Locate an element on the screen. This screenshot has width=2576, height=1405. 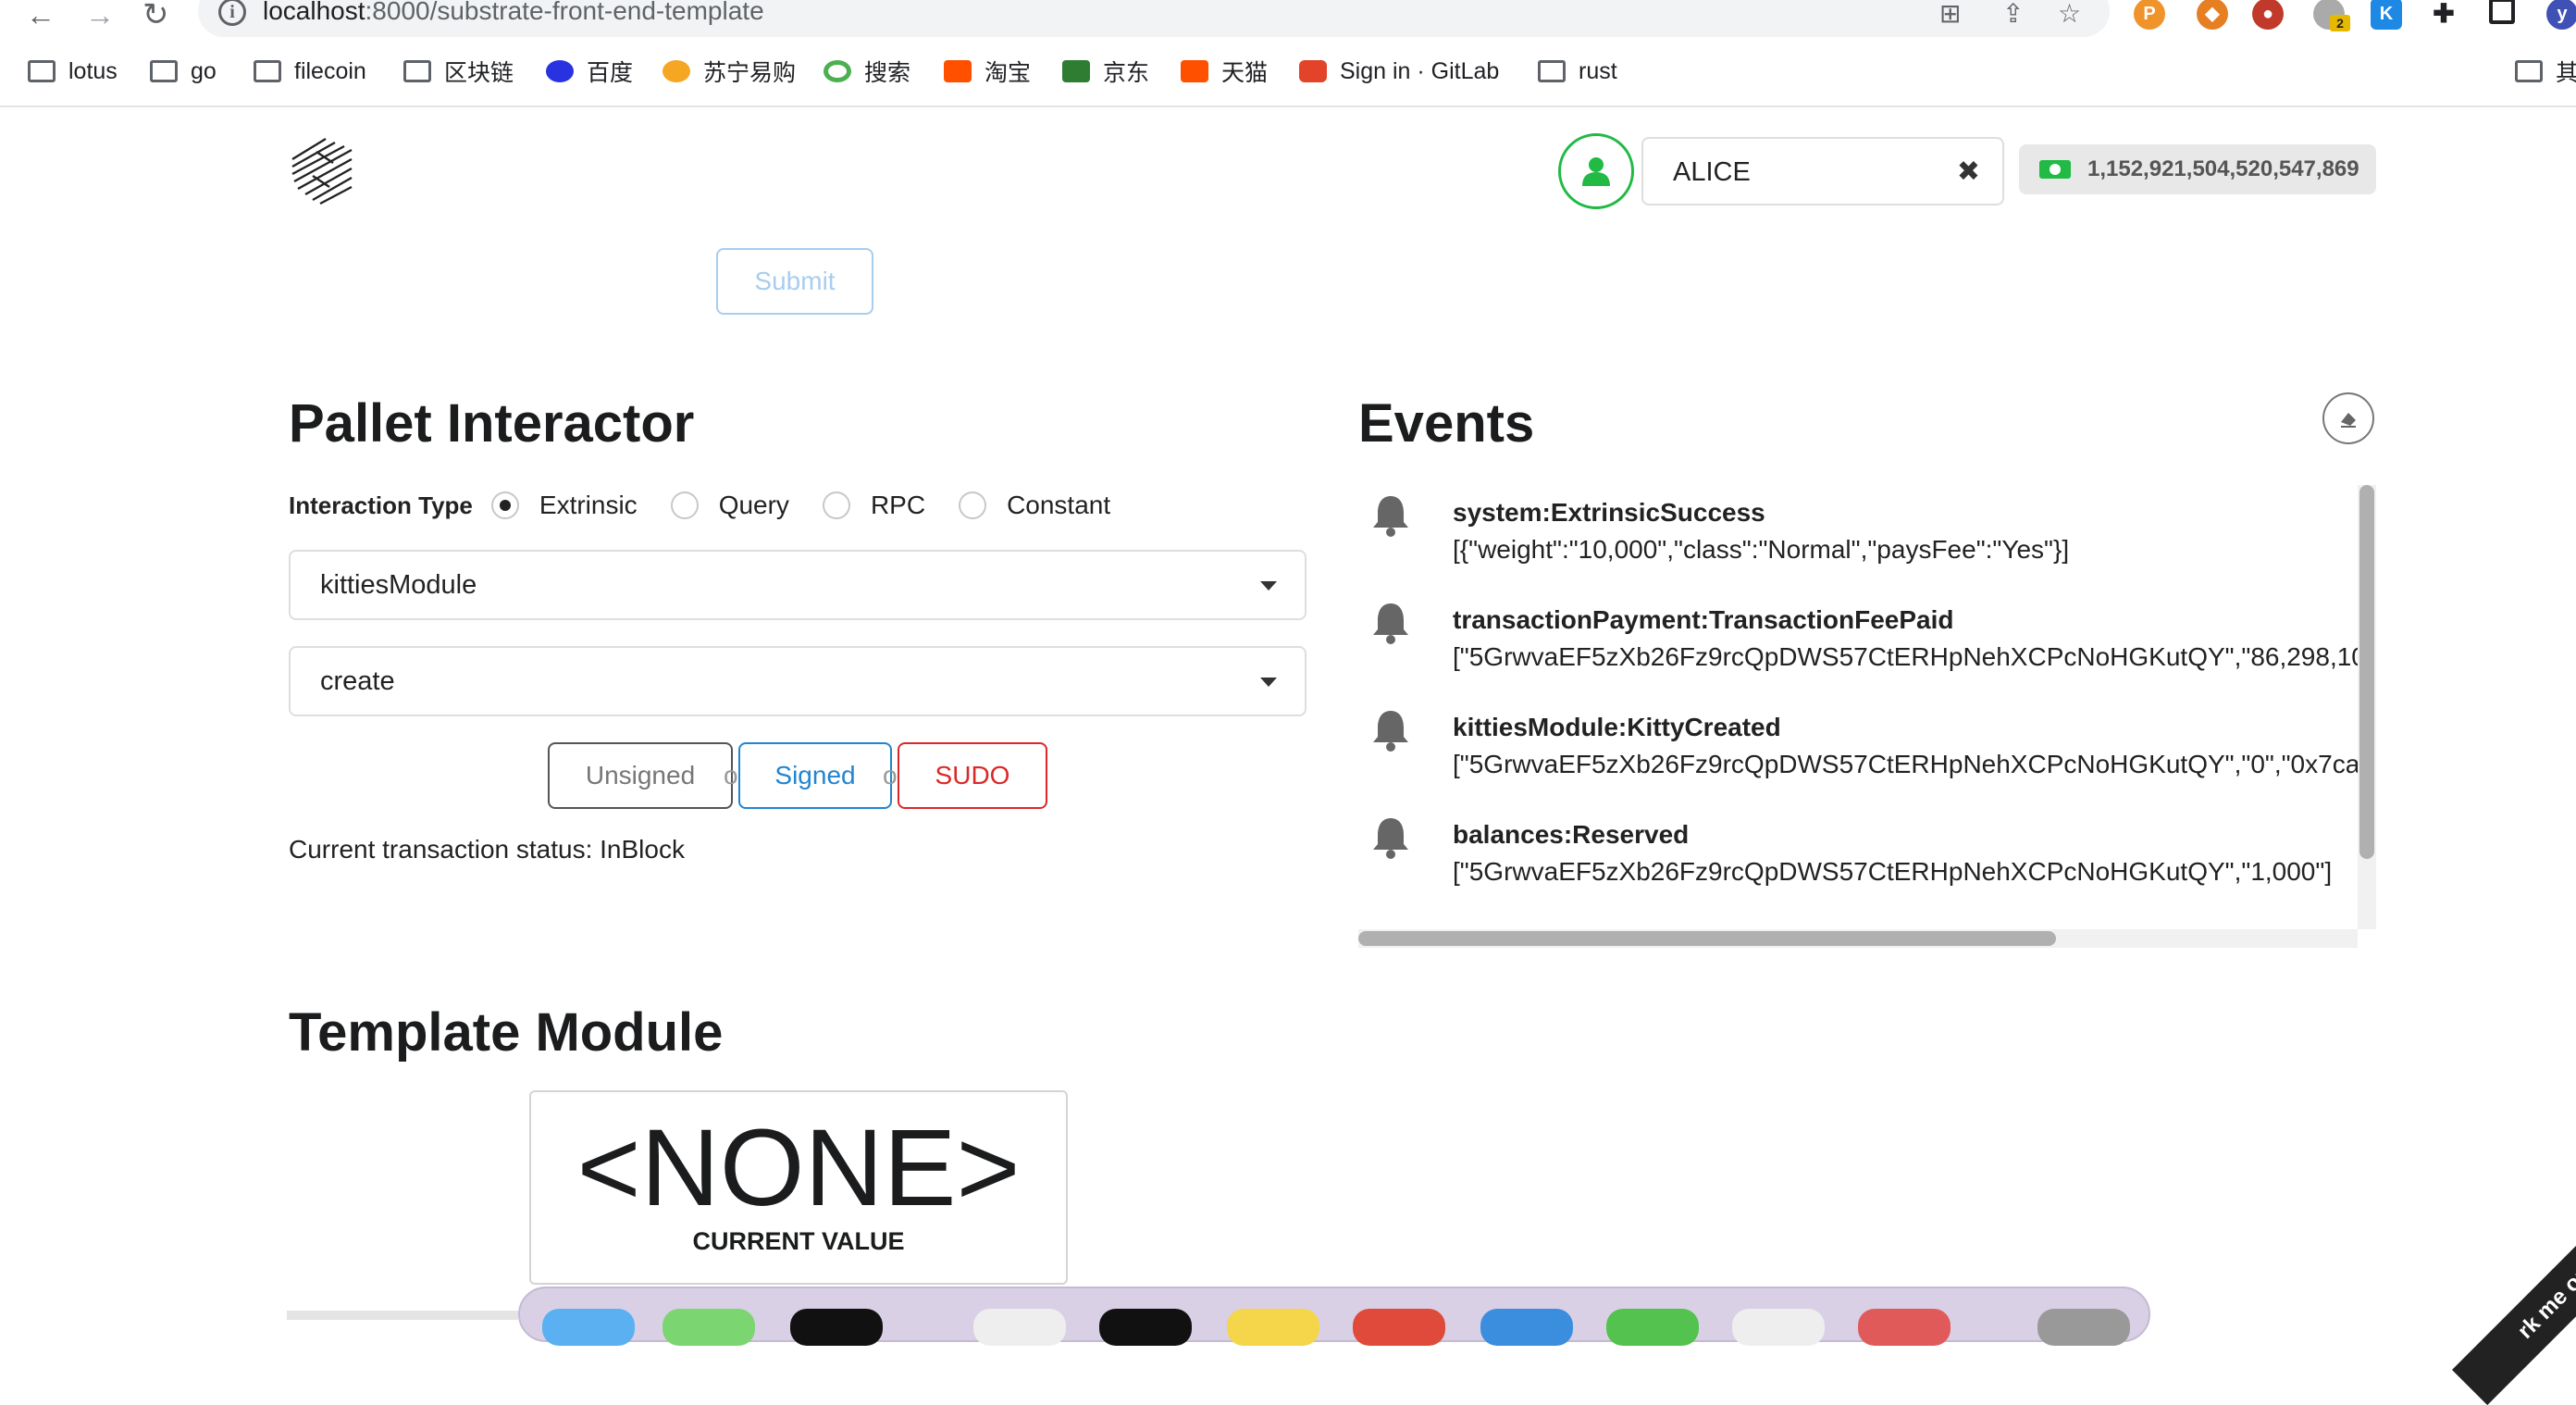
bookmark-label: 苏宁易购 is located at coordinates (750, 73).